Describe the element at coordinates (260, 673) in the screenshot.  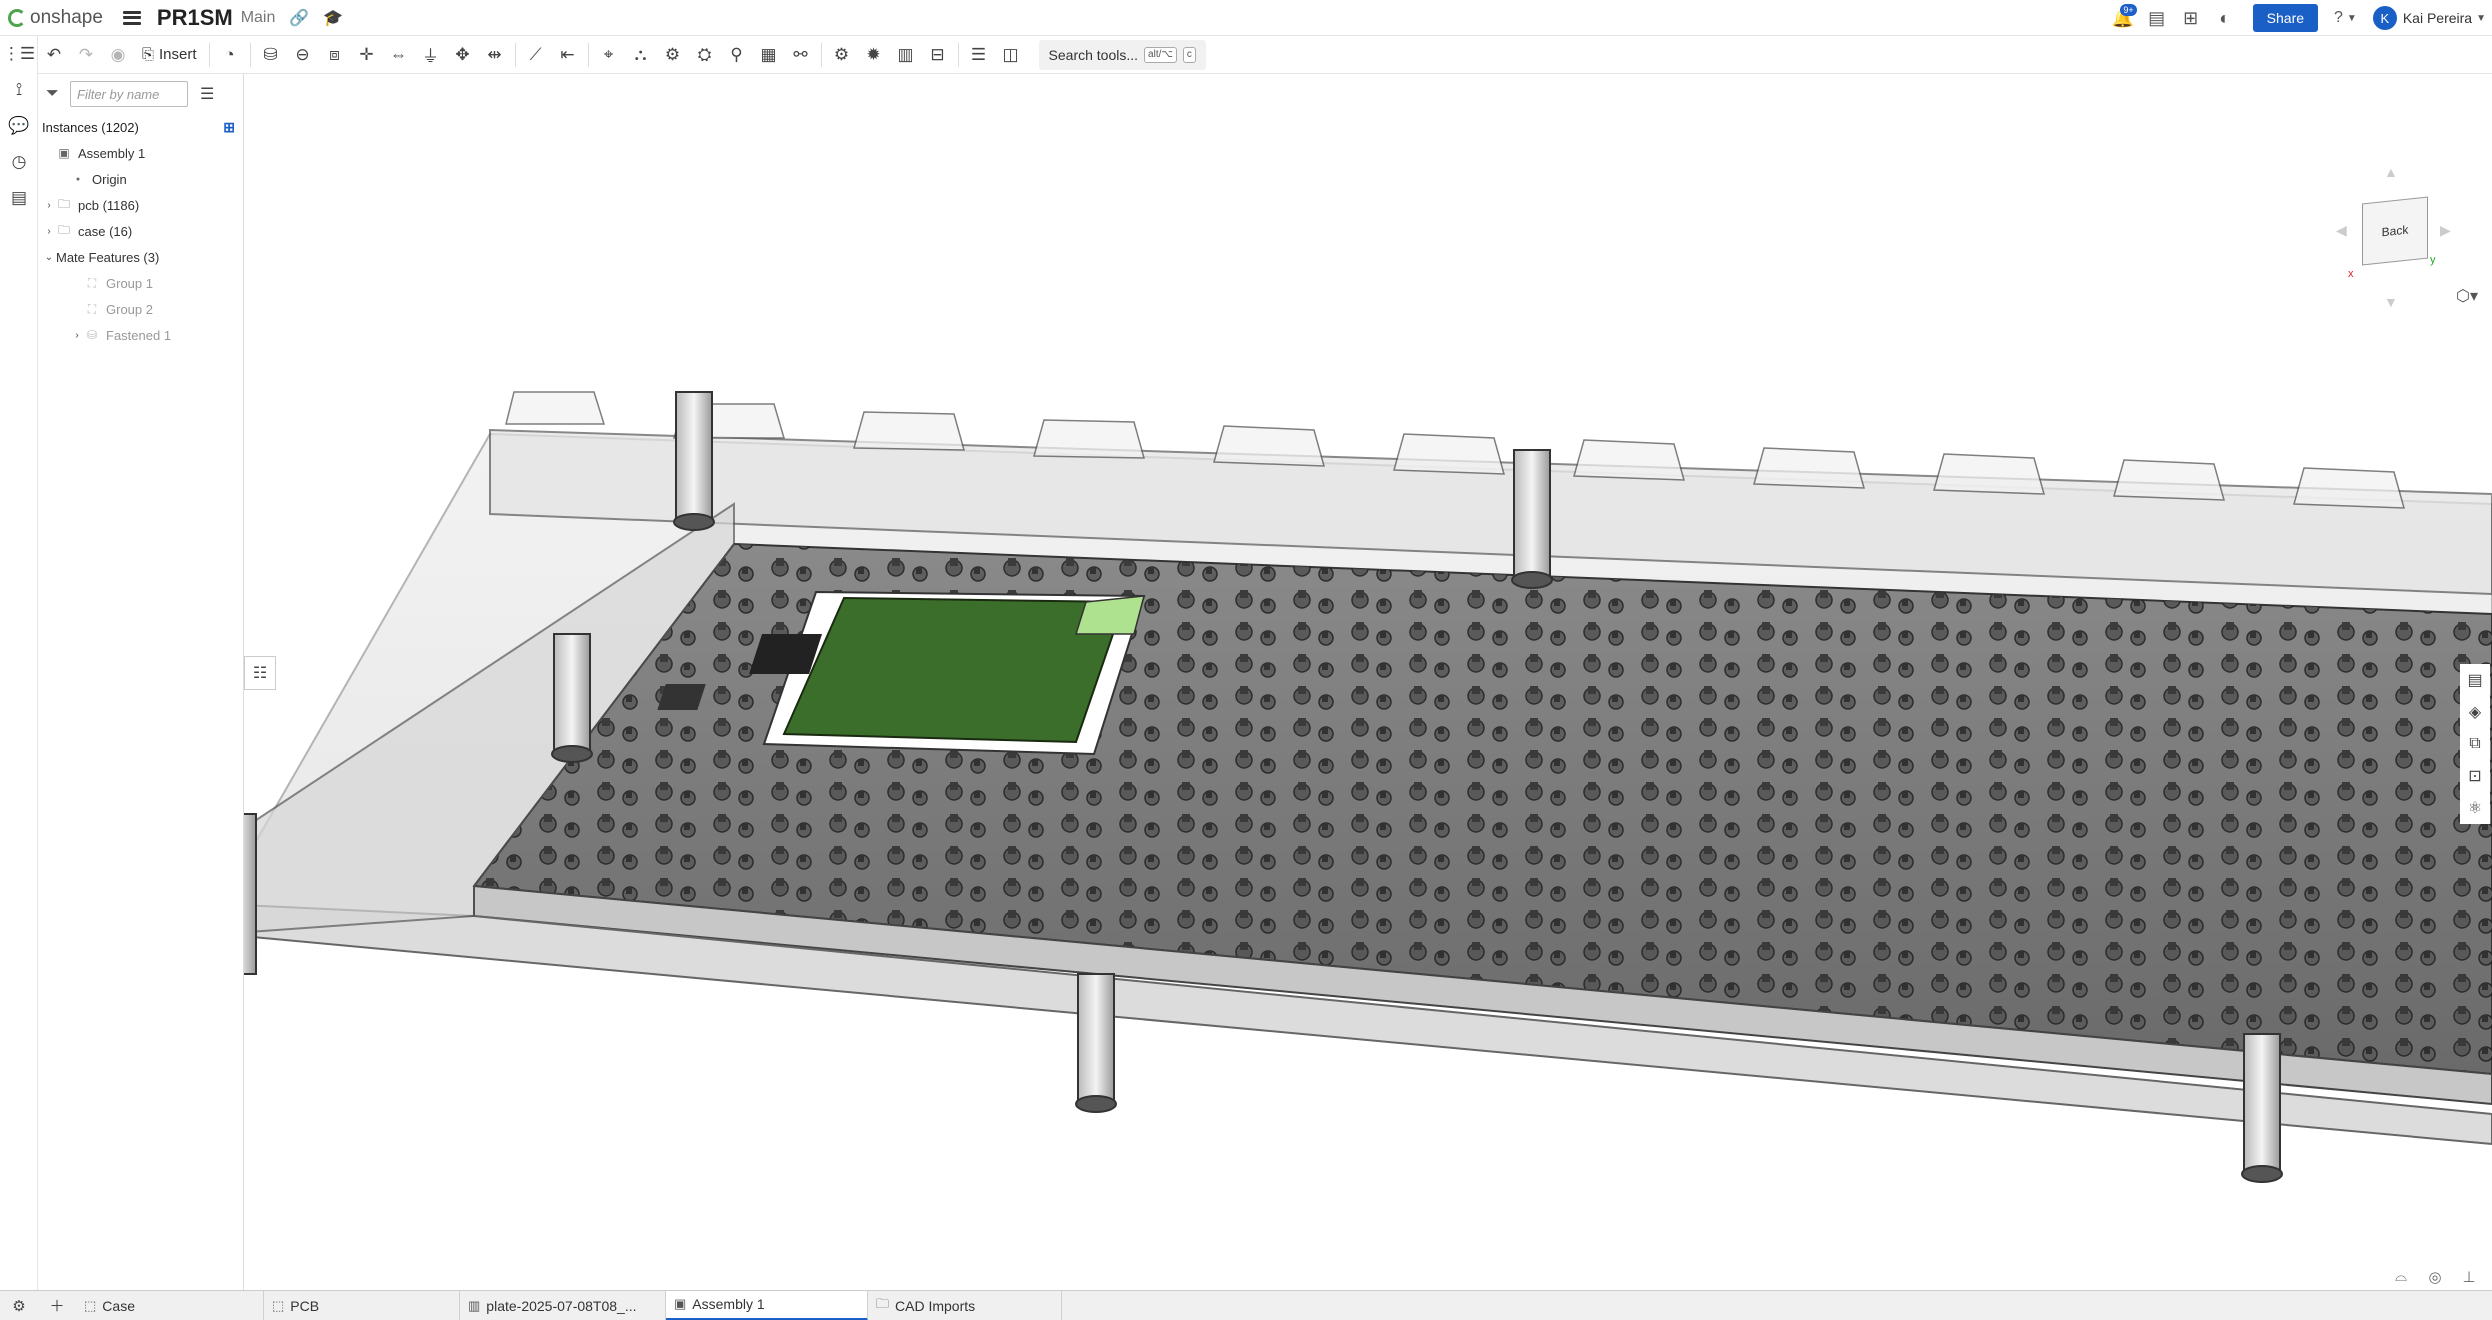
I see `toggle-panel-icon: ☷` at that location.